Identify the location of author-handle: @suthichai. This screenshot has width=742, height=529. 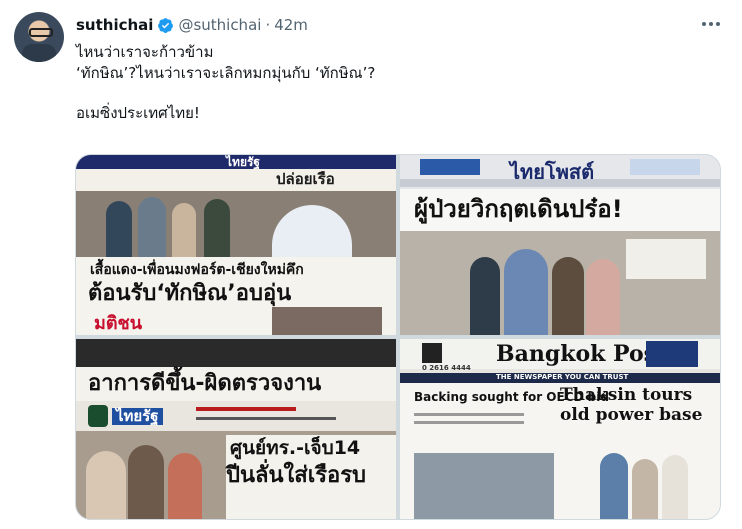
(219, 25).